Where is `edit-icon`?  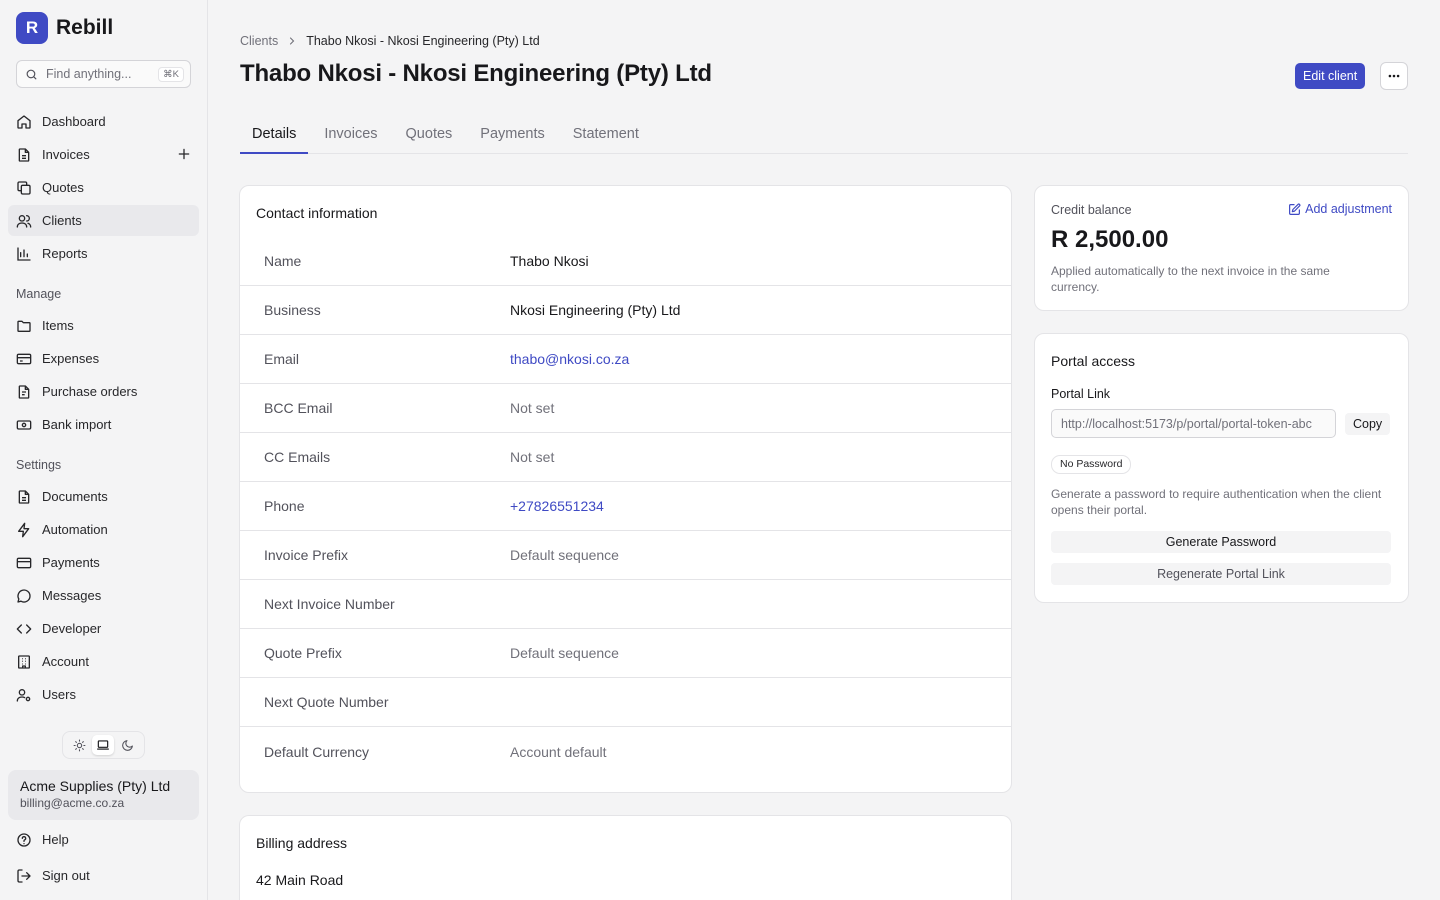 edit-icon is located at coordinates (1295, 208).